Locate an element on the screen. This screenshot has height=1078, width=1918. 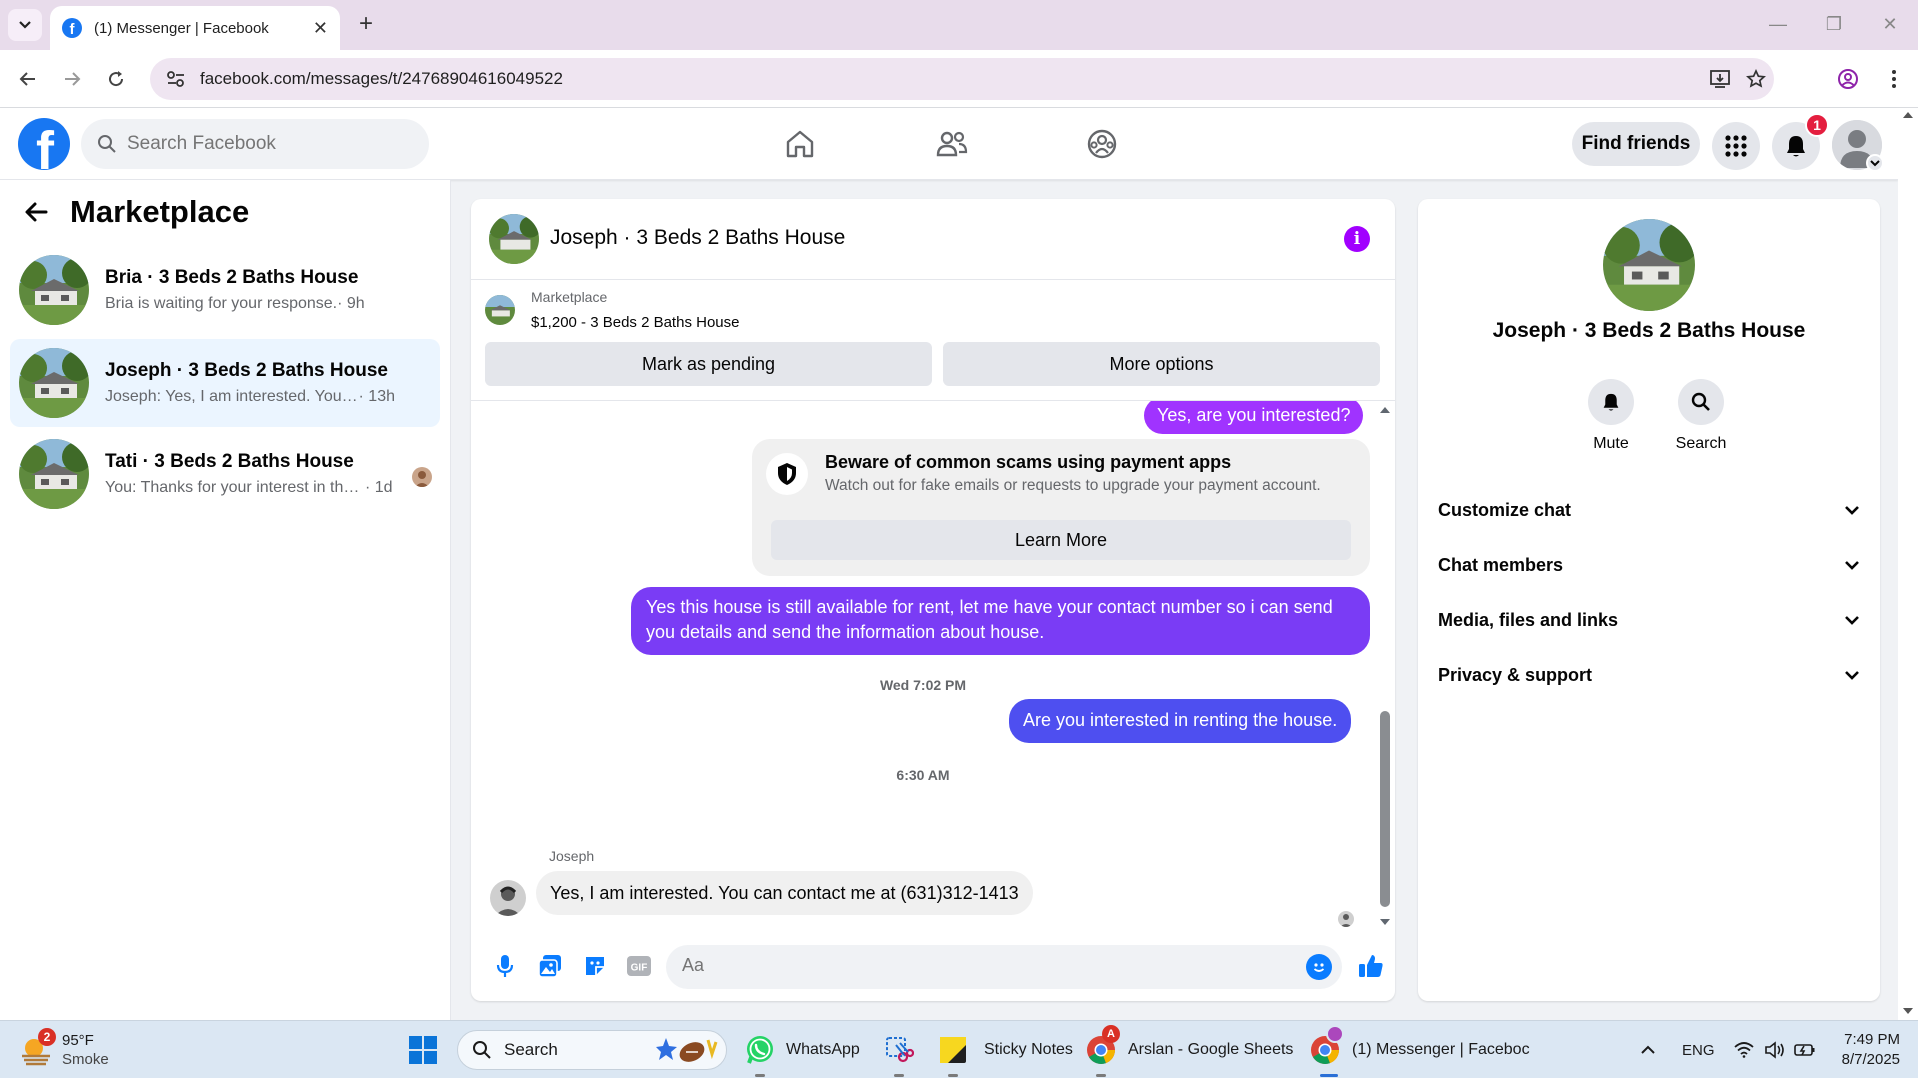
chat-avatar is located at coordinates (514, 239).